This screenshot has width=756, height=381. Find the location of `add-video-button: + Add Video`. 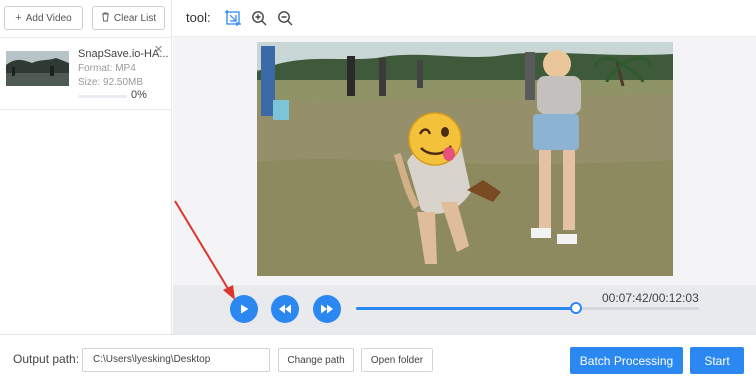

add-video-button: + Add Video is located at coordinates (43, 18).